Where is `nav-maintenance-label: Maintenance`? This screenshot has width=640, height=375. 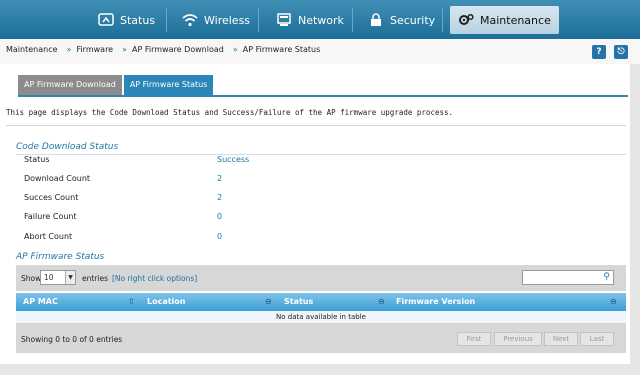 nav-maintenance-label: Maintenance is located at coordinates (515, 20).